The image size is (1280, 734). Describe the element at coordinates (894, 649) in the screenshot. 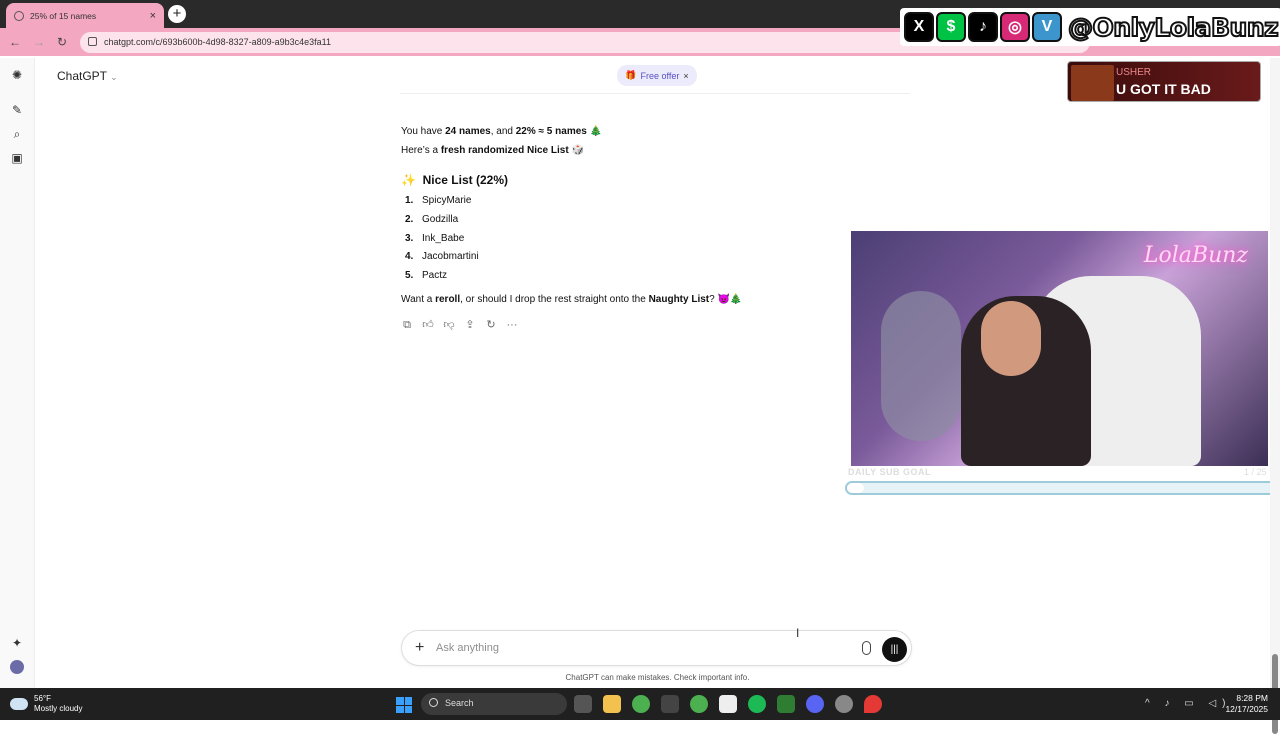

I see `voice-mode-button: |||` at that location.